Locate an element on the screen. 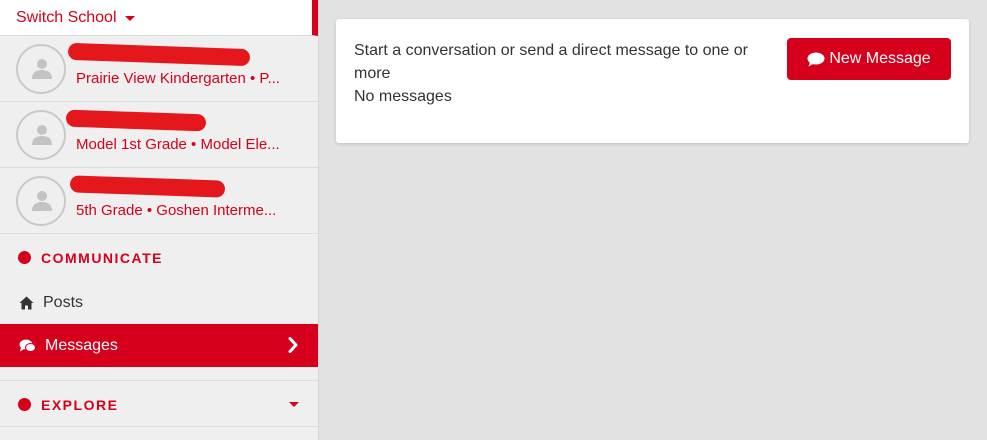 The width and height of the screenshot is (987, 440). empty-state-text: No messages is located at coordinates (403, 96).